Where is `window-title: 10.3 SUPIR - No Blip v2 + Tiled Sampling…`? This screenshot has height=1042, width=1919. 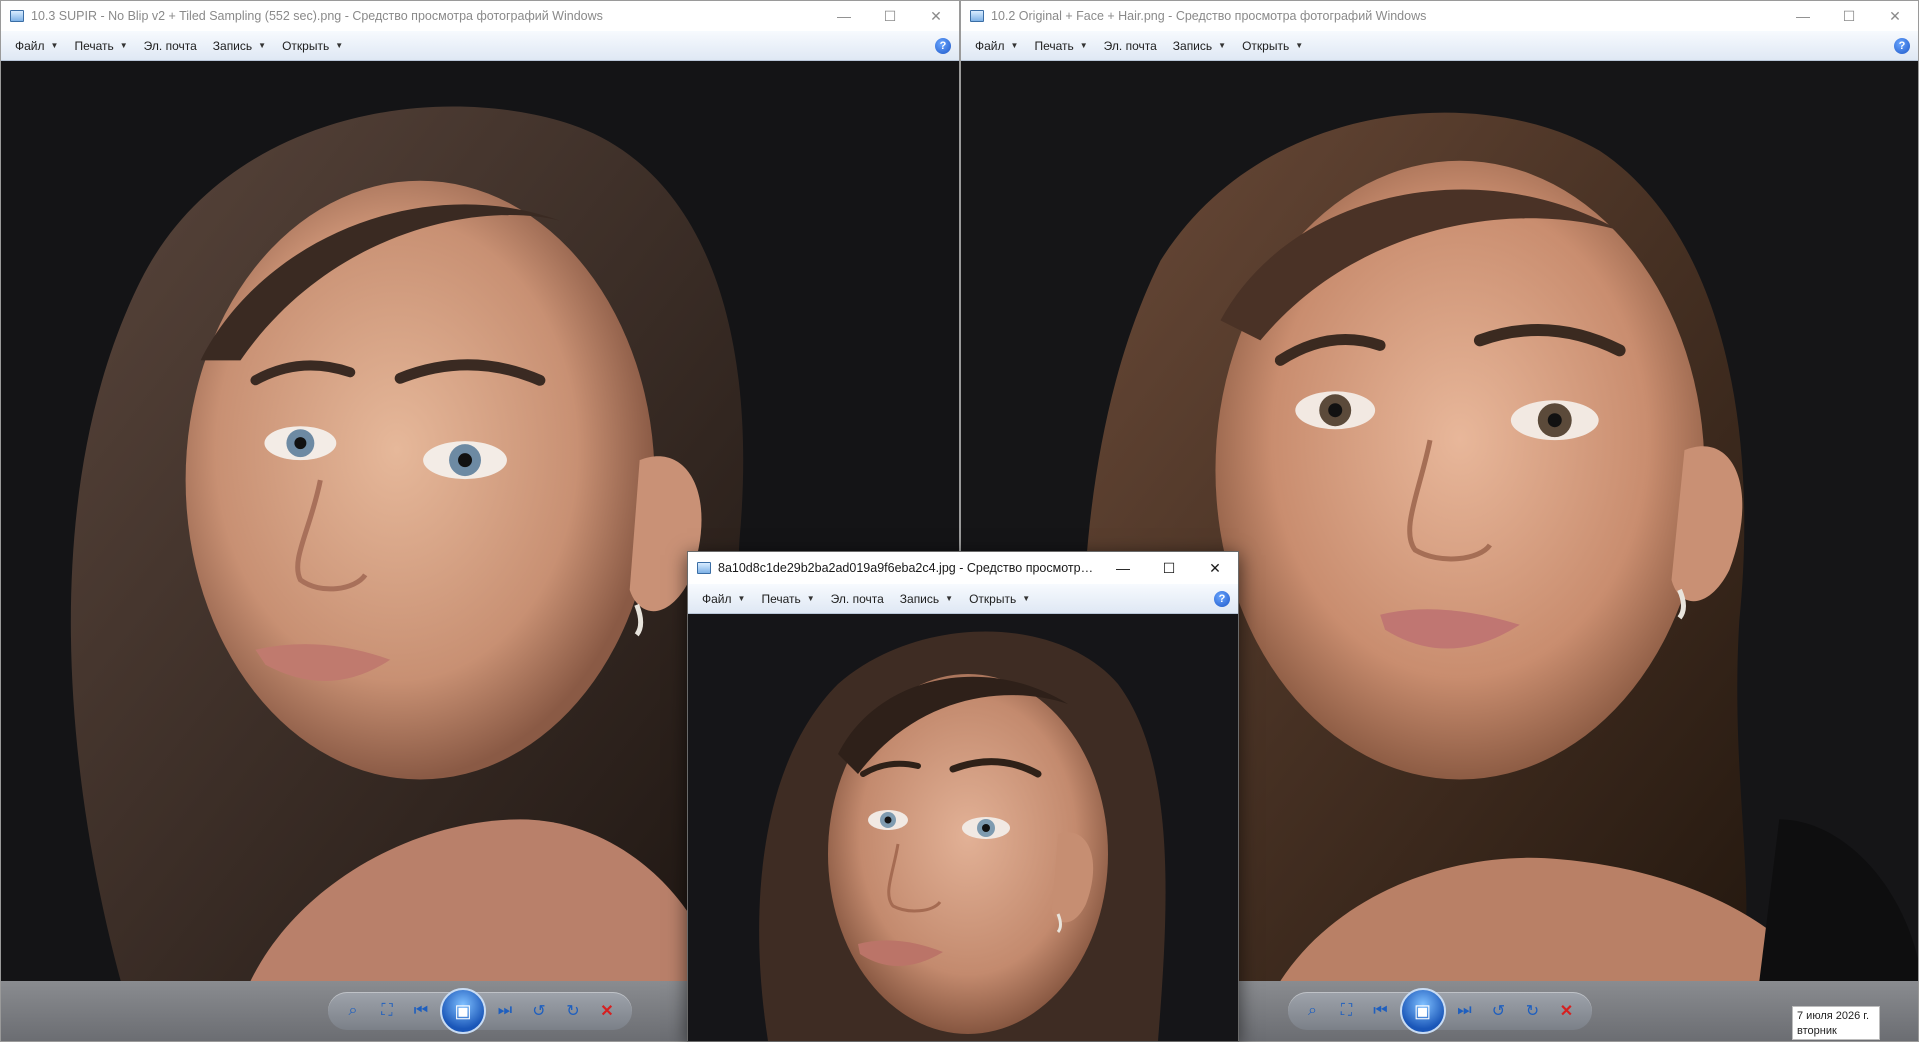 window-title: 10.3 SUPIR - No Blip v2 + Tiled Sampling… is located at coordinates (317, 16).